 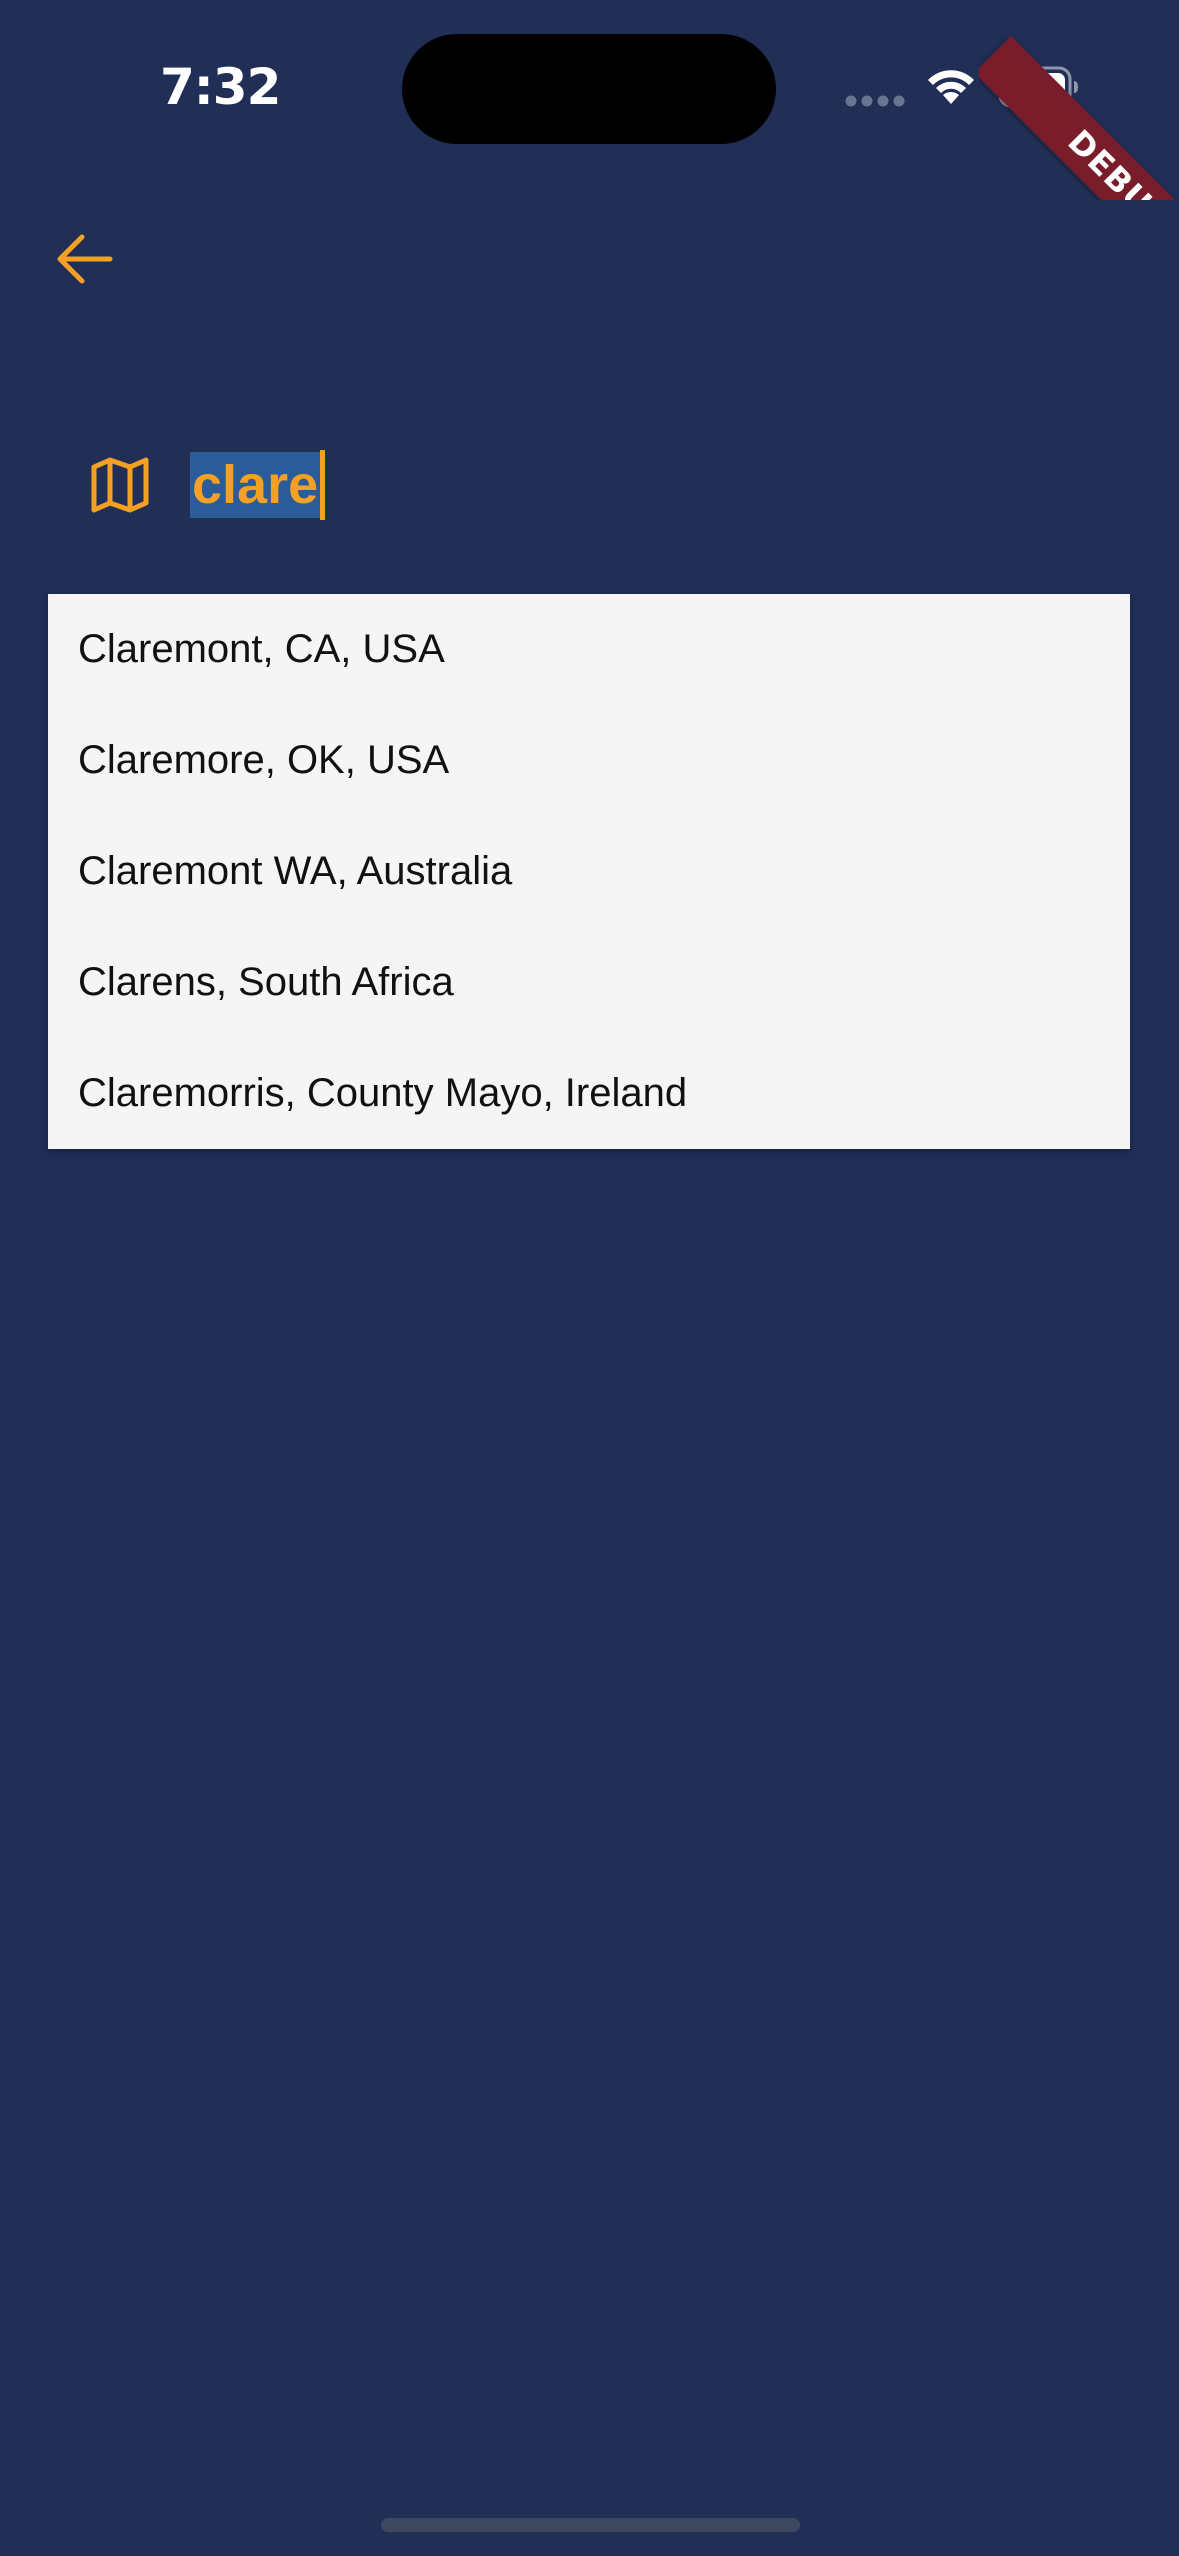 I want to click on debug-banner: DEBUG, so click(x=1079, y=100).